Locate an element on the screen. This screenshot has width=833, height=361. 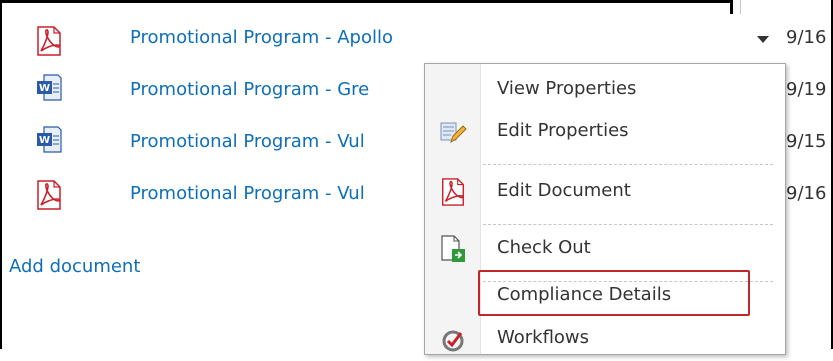
menu-item-label: Edit Properties is located at coordinates (563, 130).